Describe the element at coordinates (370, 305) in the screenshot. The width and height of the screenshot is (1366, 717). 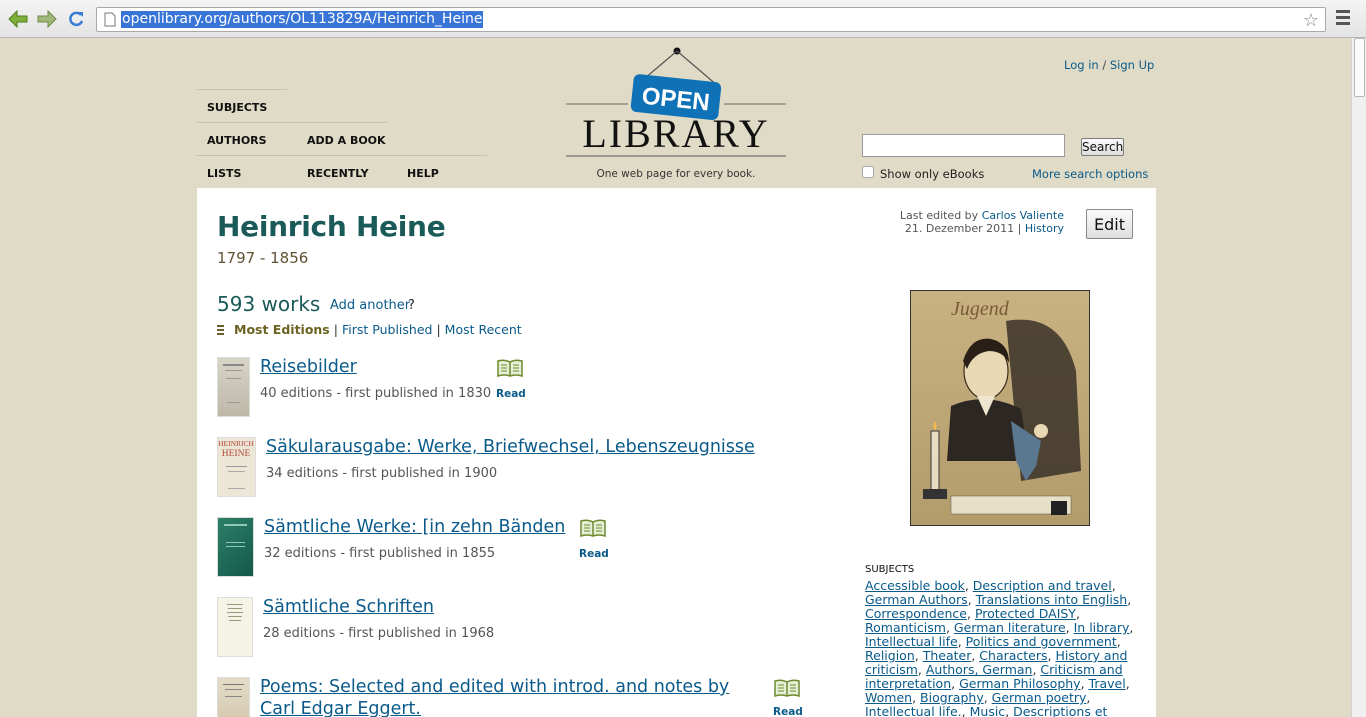
I see `add-another-link: Add another` at that location.